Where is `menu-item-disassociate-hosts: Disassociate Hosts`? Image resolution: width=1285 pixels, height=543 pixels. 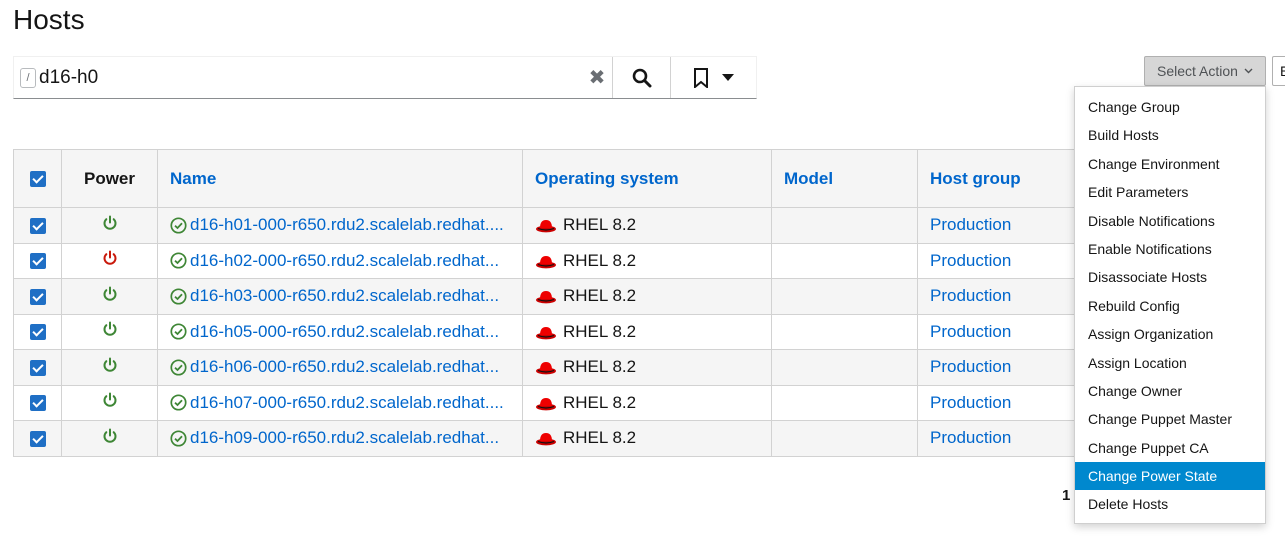
menu-item-disassociate-hosts: Disassociate Hosts is located at coordinates (1170, 277).